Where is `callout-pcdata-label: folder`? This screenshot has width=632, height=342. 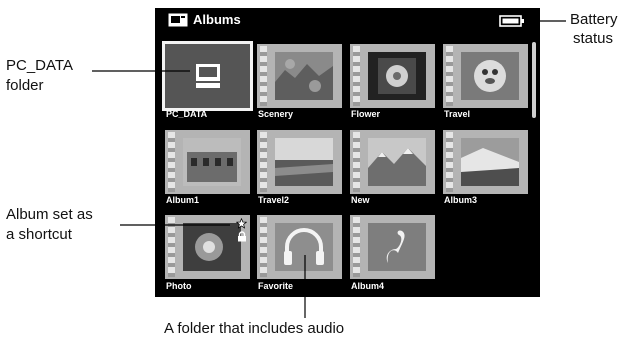
callout-pcdata-label: folder is located at coordinates (25, 85).